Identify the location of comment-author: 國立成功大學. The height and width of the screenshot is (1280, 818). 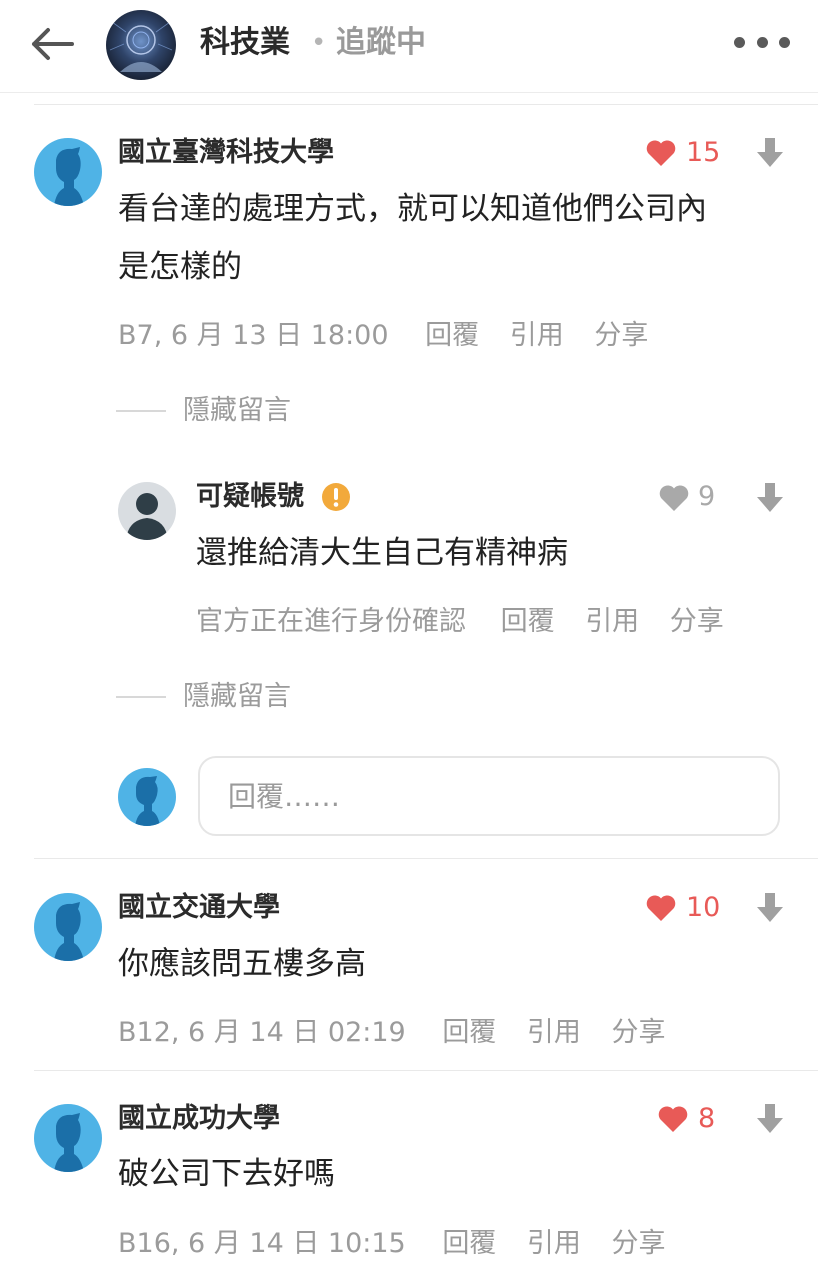
(199, 1119).